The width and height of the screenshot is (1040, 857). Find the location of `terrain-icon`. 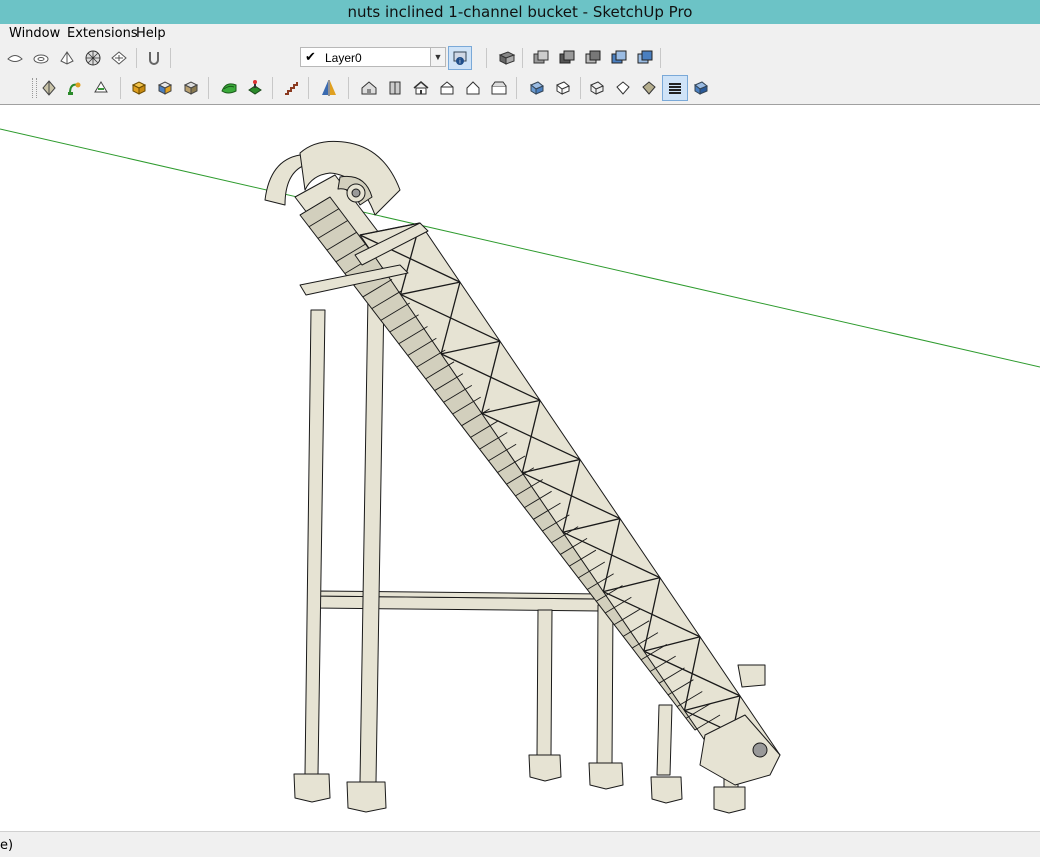

terrain-icon is located at coordinates (229, 88).